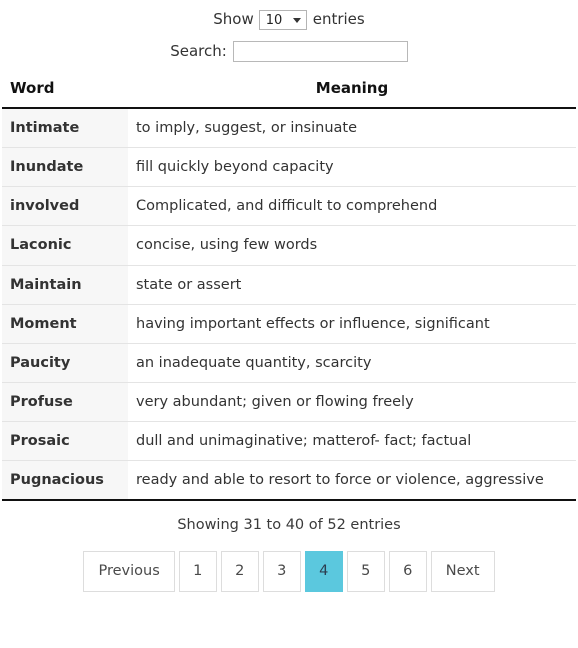  What do you see at coordinates (65, 206) in the screenshot?
I see `cell-word: involved` at bounding box center [65, 206].